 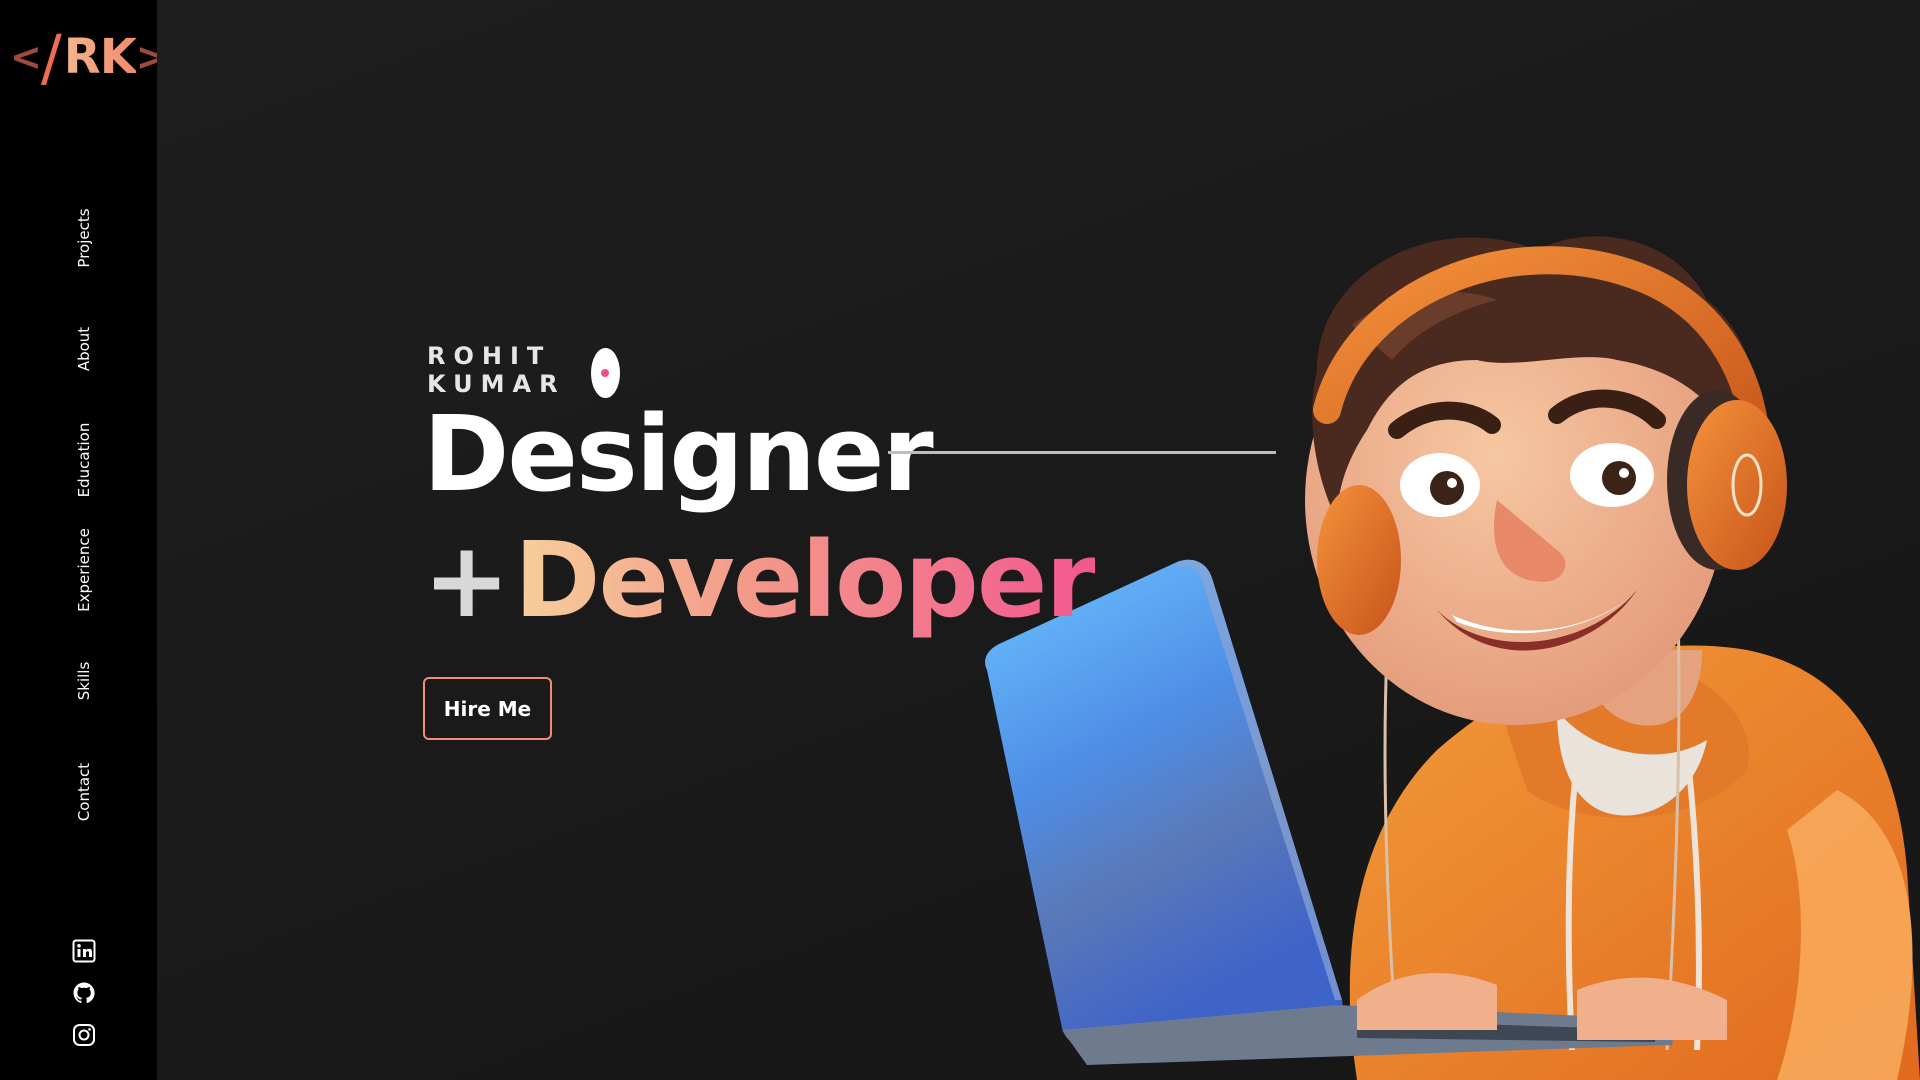 I want to click on hire-me-button: Hire Me, so click(x=487, y=708).